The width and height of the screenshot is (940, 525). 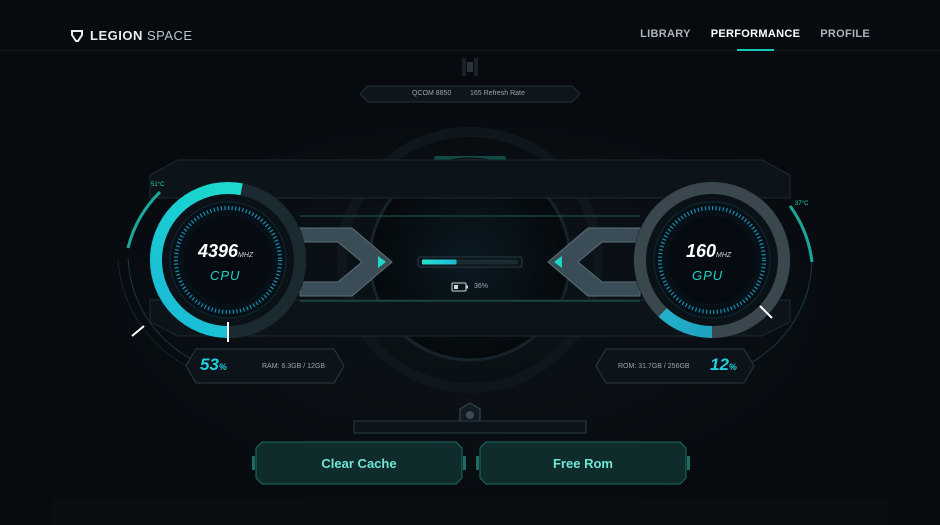 What do you see at coordinates (222, 367) in the screenshot?
I see `cpu-usage-unit: %` at bounding box center [222, 367].